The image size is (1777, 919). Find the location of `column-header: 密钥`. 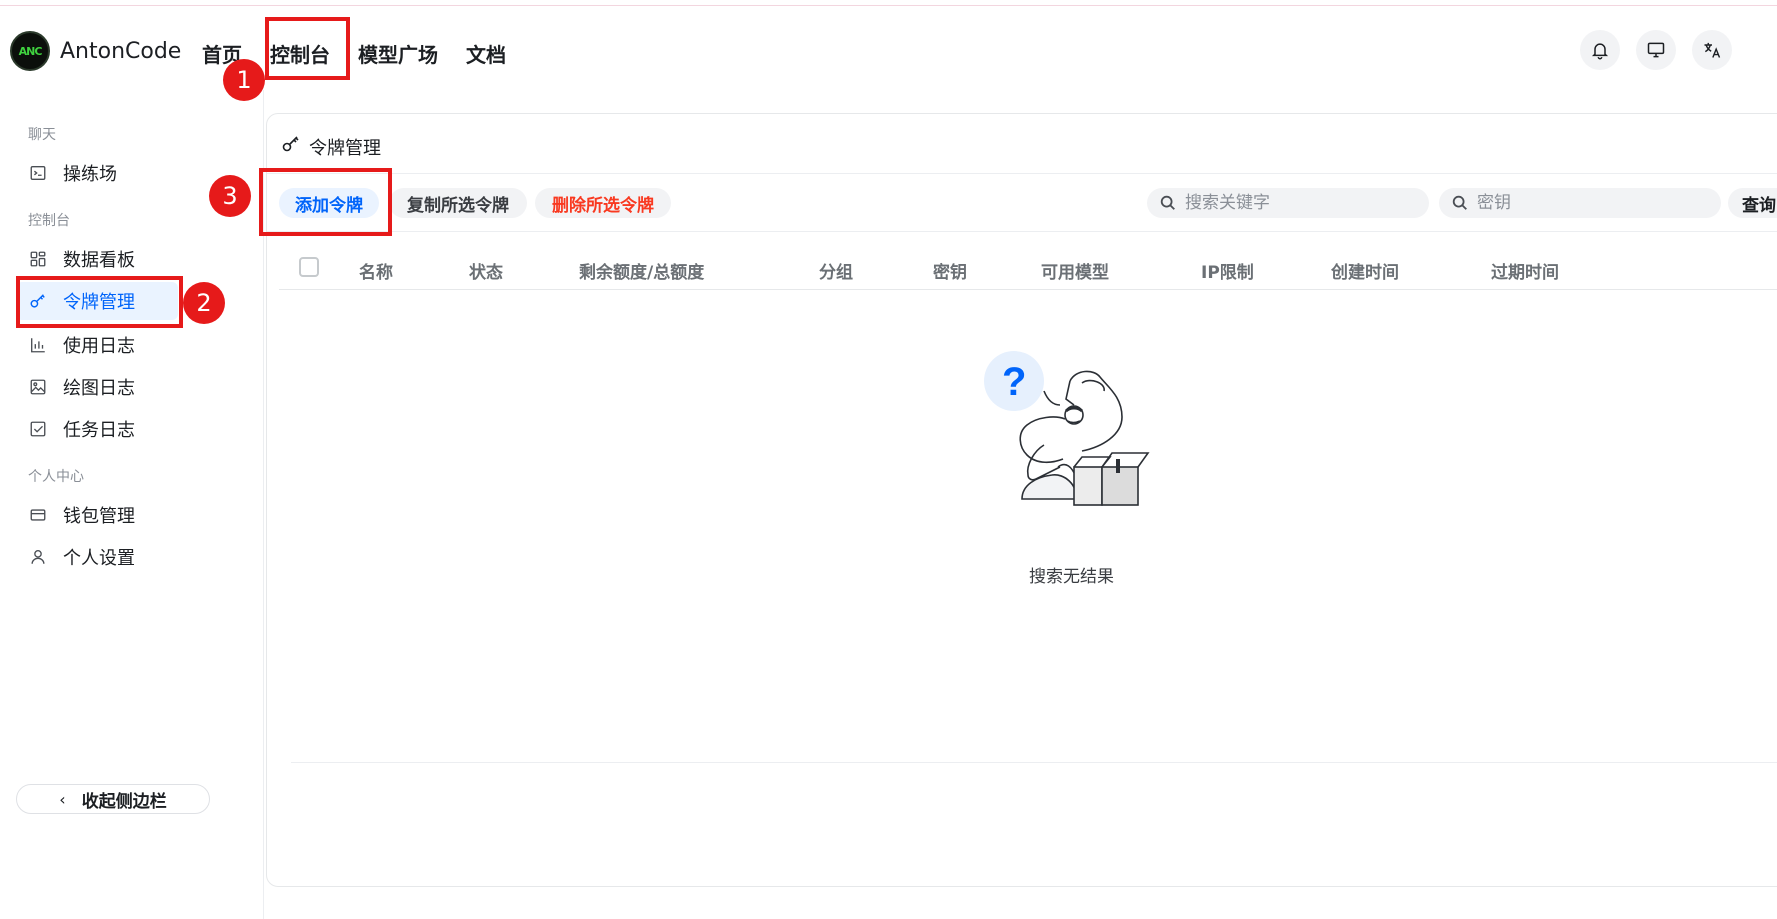

column-header: 密钥 is located at coordinates (950, 270).